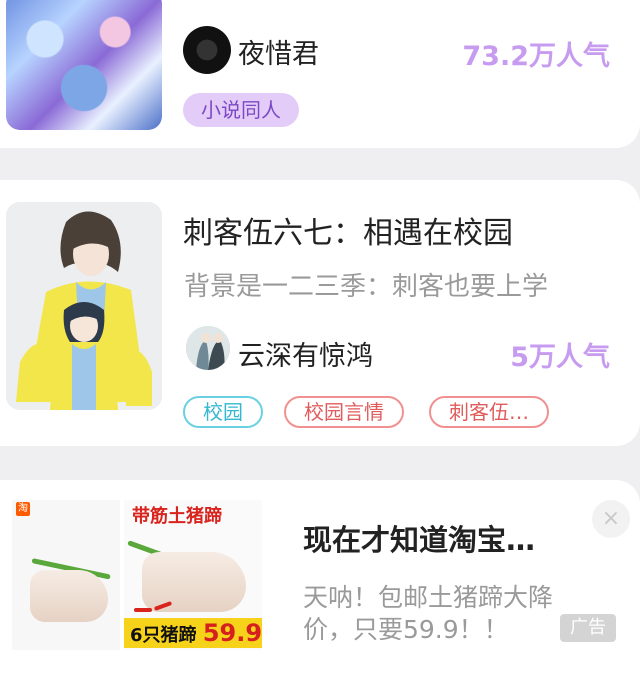 The image size is (640, 678). I want to click on popularity-count: 73.2万人气, so click(536, 56).